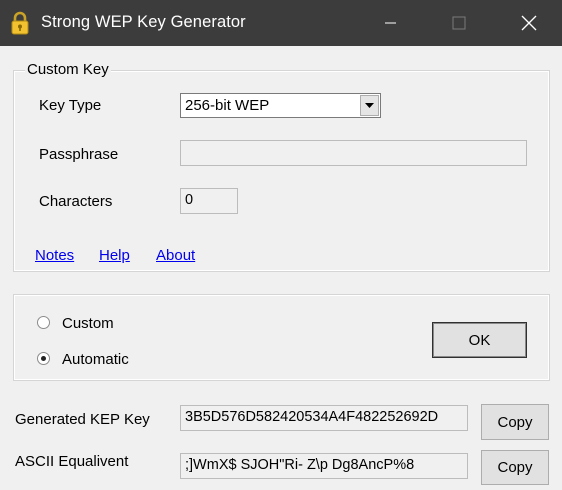 This screenshot has width=562, height=490. What do you see at coordinates (82, 419) in the screenshot?
I see `generated-key-label: Generated KEP Key` at bounding box center [82, 419].